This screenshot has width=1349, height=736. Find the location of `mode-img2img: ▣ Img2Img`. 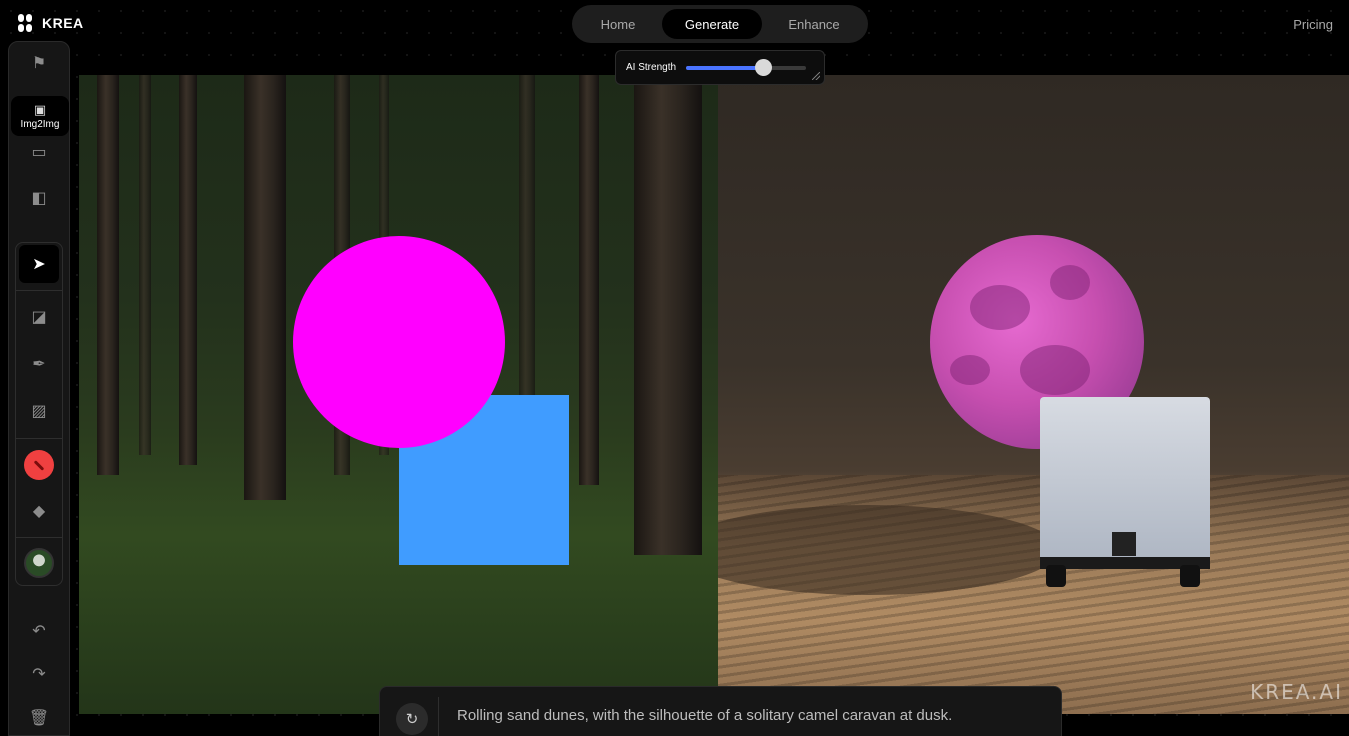

mode-img2img: ▣ Img2Img is located at coordinates (40, 116).